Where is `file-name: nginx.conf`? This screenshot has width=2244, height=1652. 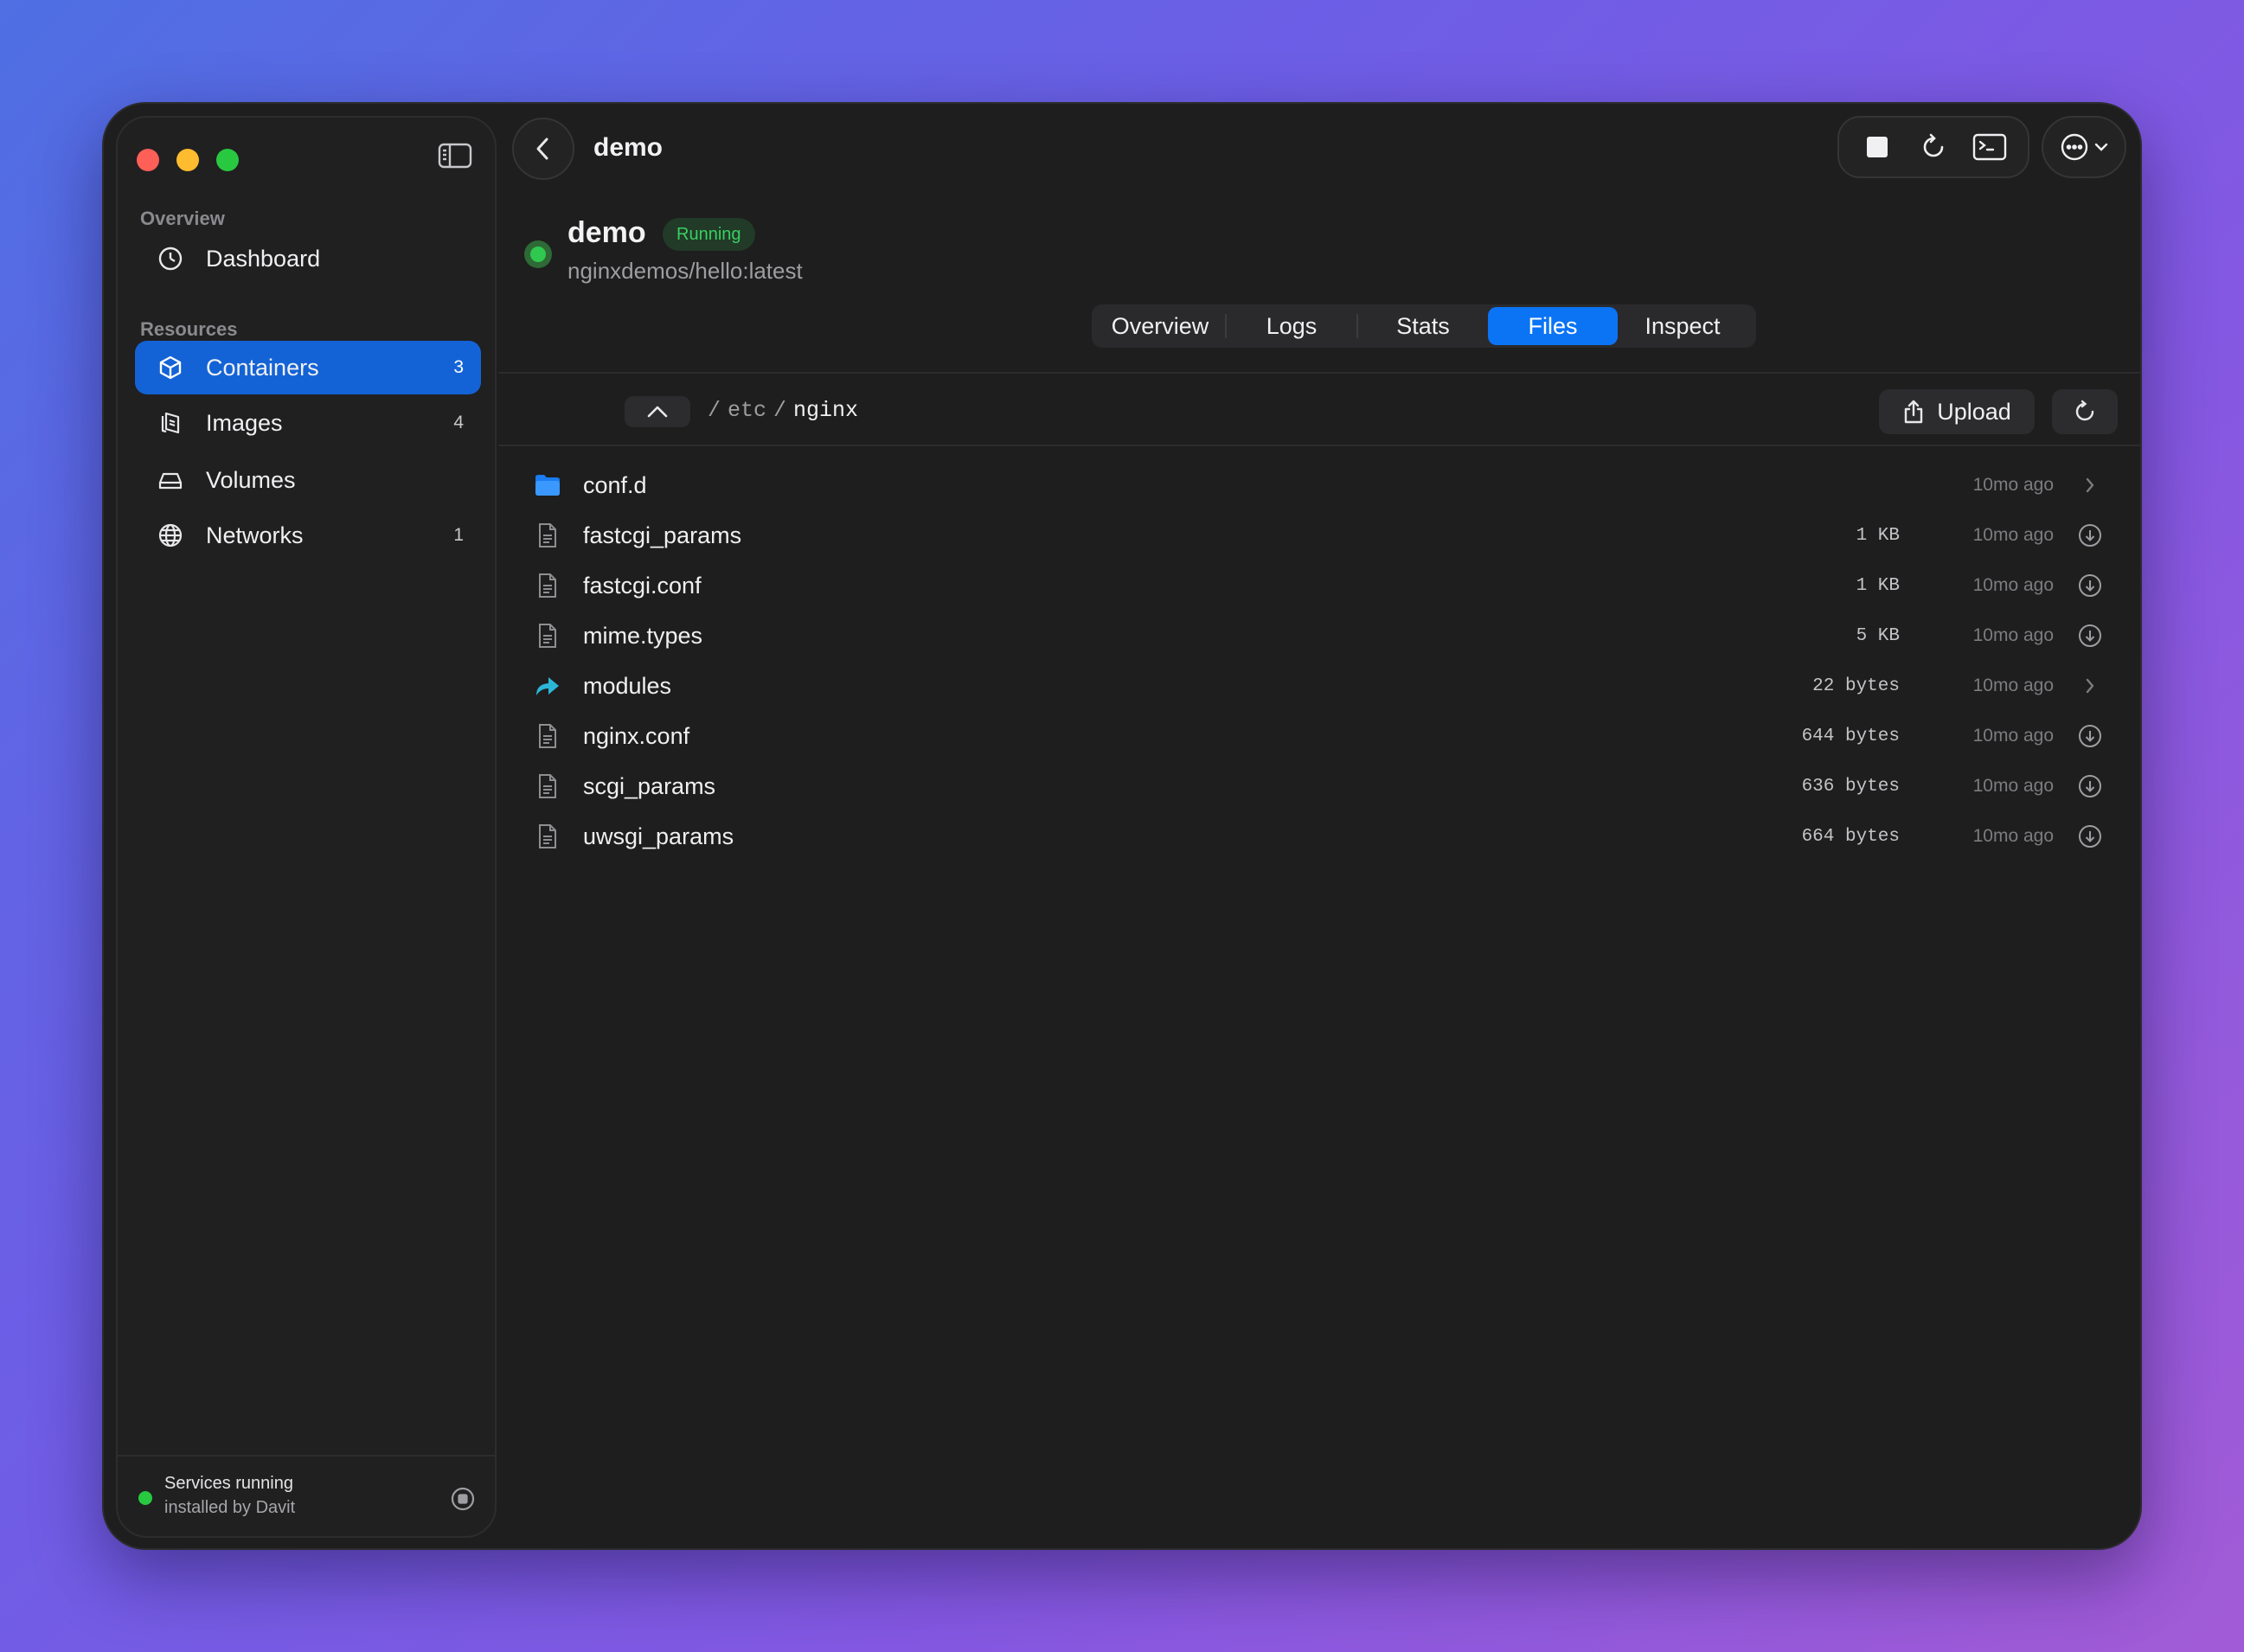 file-name: nginx.conf is located at coordinates (636, 735).